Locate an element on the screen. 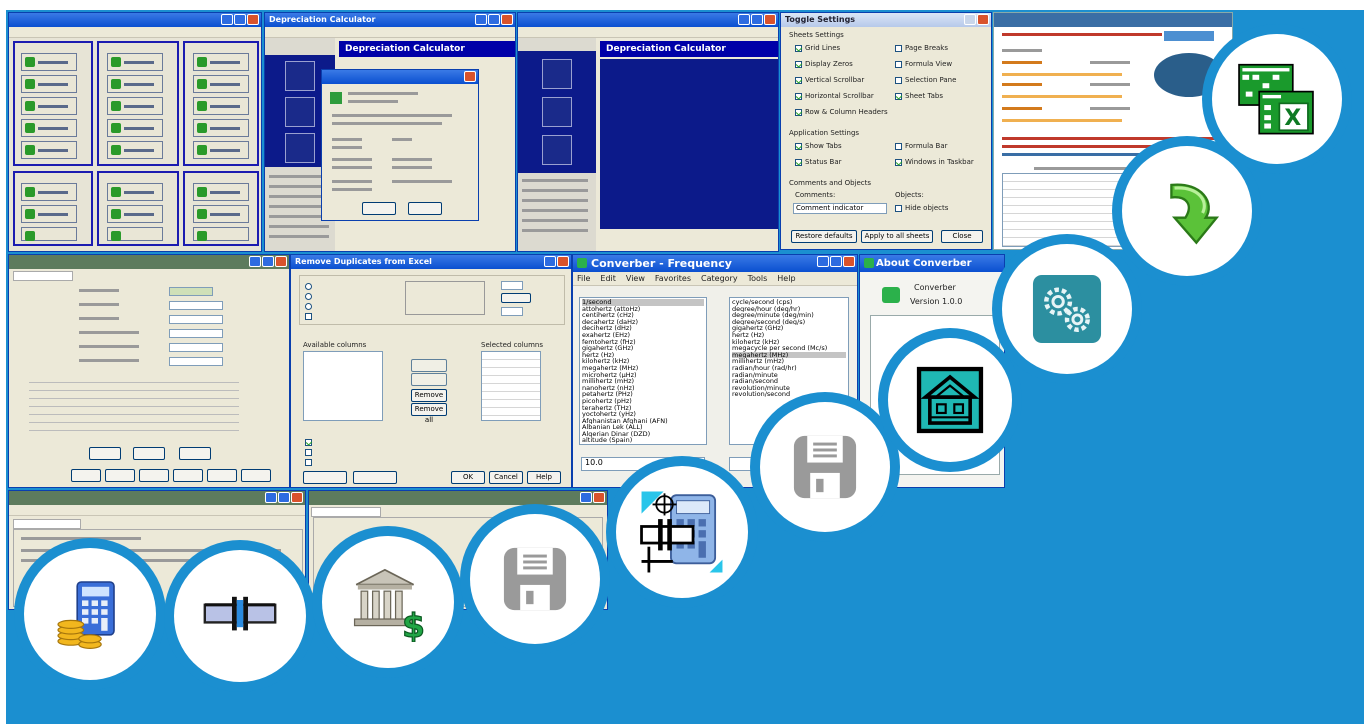  close-button: Close is located at coordinates (962, 236).